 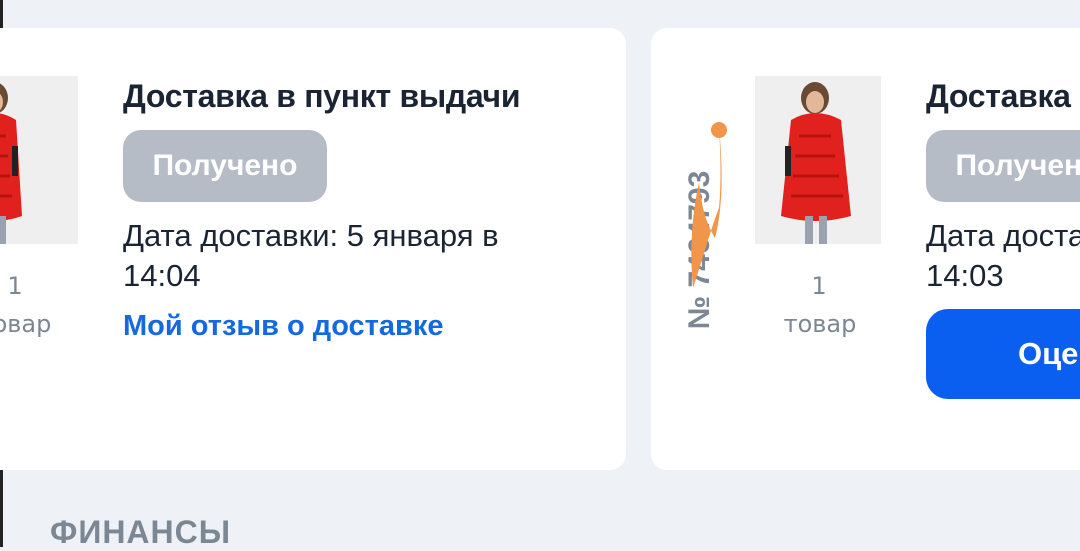 What do you see at coordinates (709, 205) in the screenshot?
I see `redaction-scribble` at bounding box center [709, 205].